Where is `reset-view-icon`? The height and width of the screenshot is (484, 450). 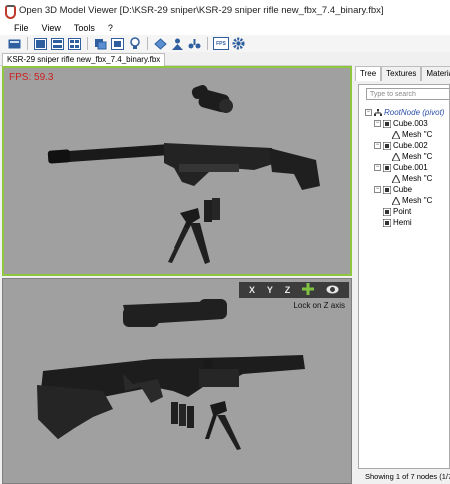 reset-view-icon is located at coordinates (100, 43).